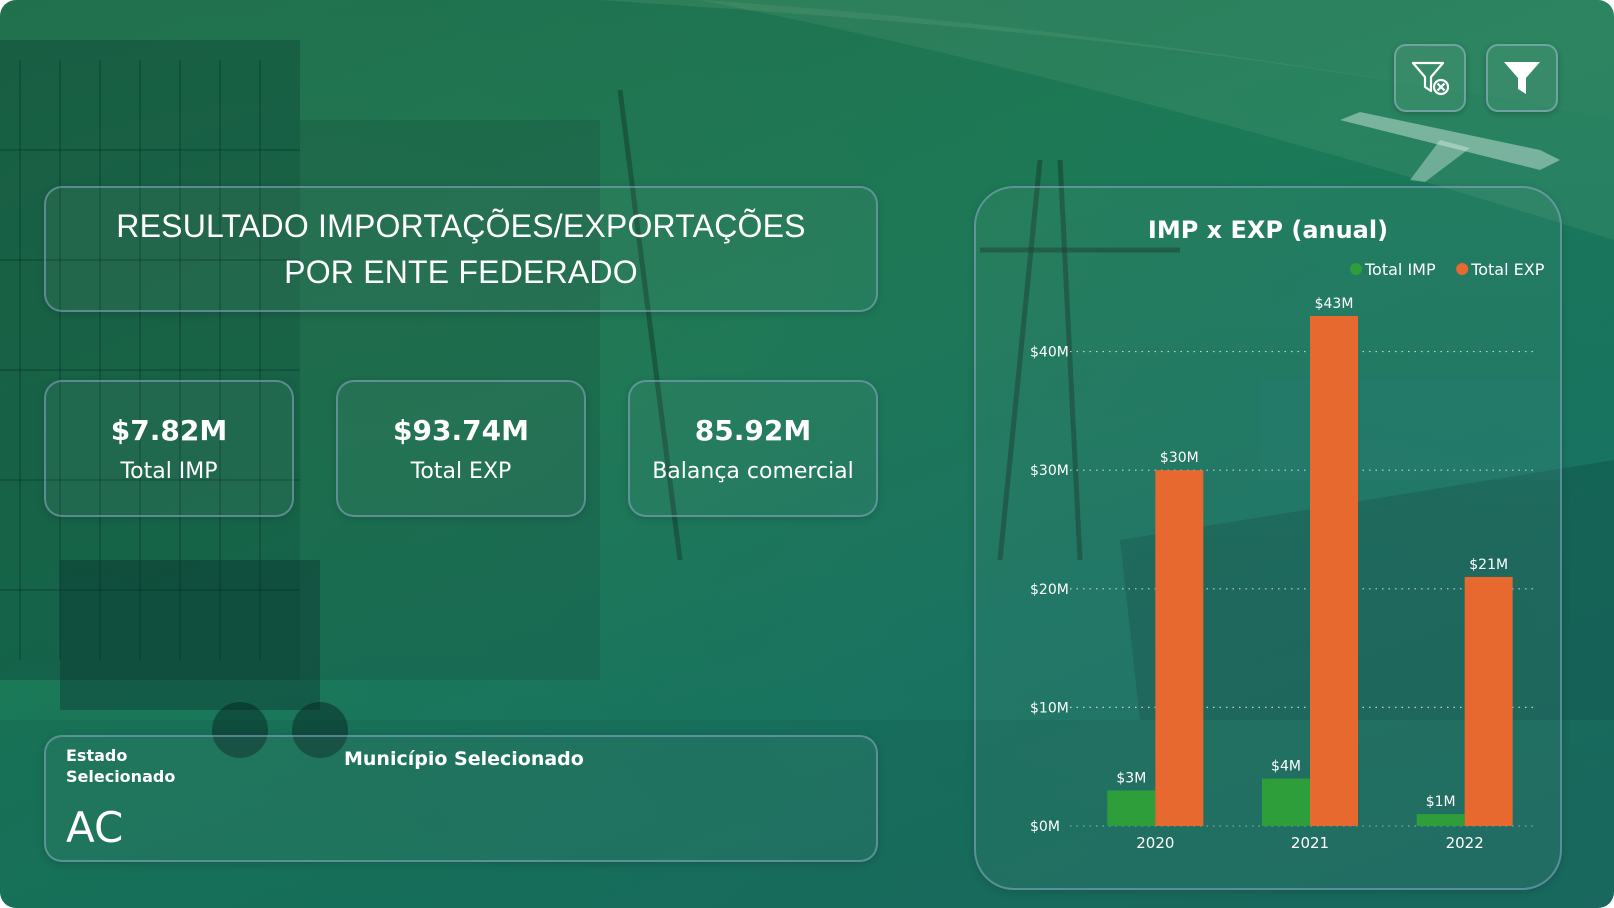 The image size is (1614, 908). I want to click on data-label: $3M, so click(1131, 778).